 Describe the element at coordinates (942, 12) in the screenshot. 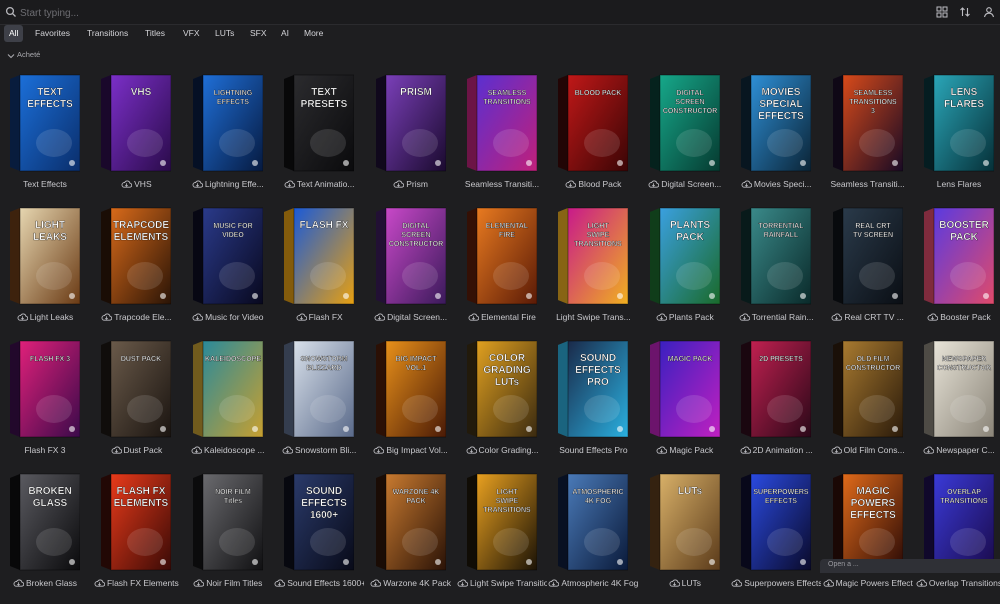

I see `grid-view-icon` at that location.